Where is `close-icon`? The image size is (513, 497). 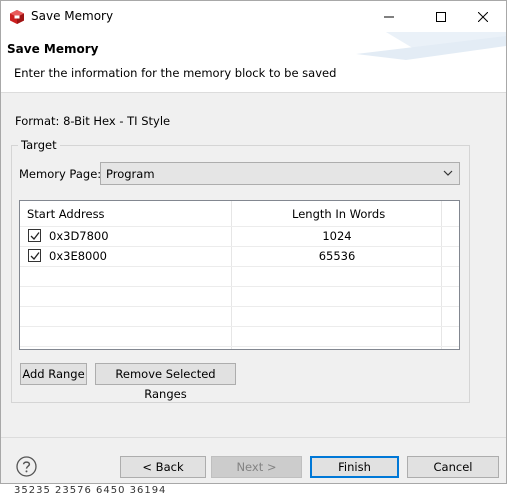
close-icon is located at coordinates (483, 16).